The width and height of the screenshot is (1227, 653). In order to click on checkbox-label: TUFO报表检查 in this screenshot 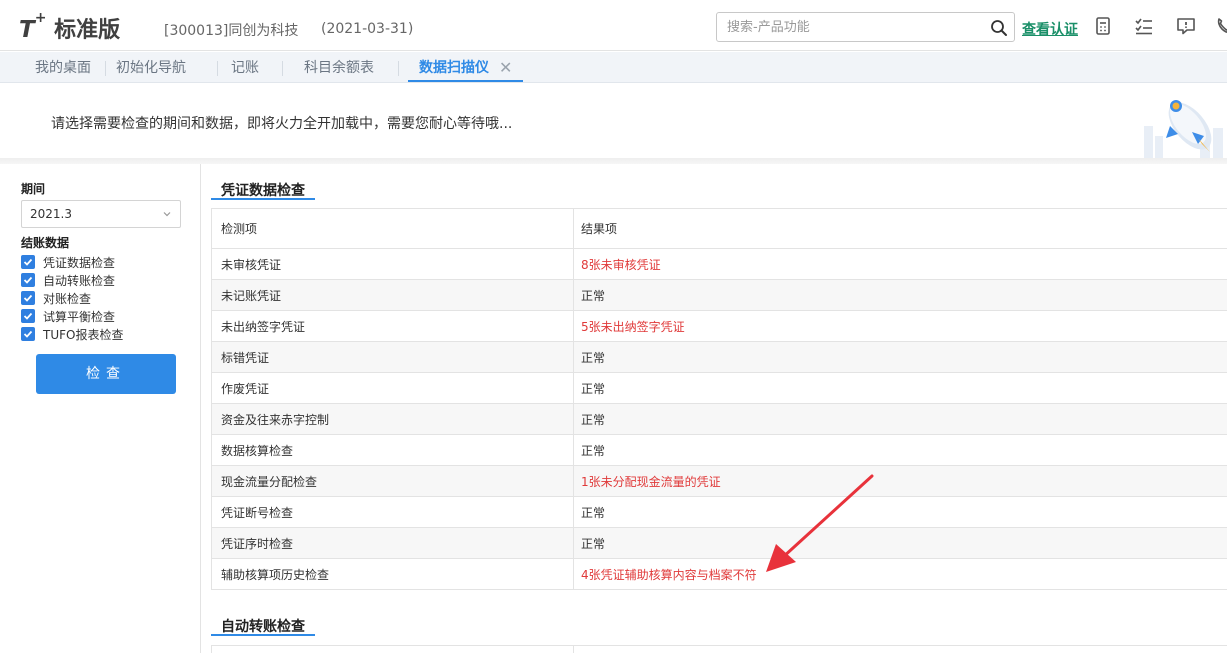, I will do `click(83, 334)`.